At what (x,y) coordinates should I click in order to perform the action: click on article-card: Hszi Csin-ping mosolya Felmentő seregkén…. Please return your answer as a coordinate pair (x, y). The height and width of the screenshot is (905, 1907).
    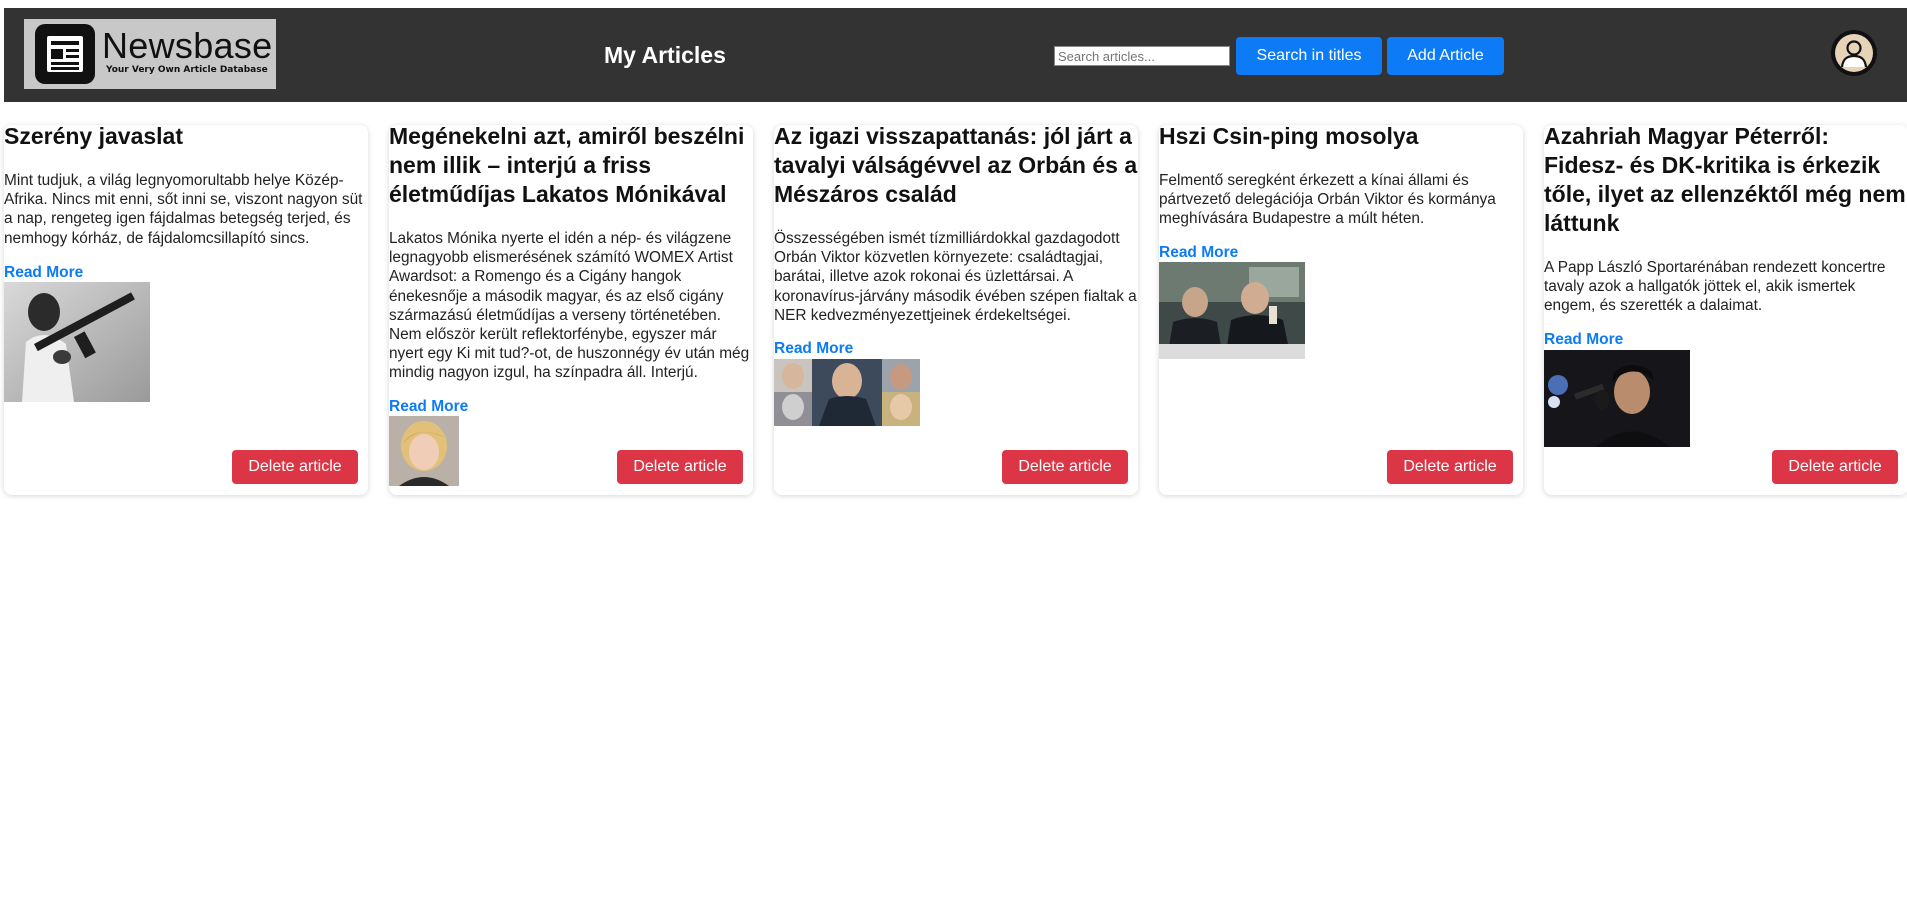
    Looking at the image, I should click on (1341, 309).